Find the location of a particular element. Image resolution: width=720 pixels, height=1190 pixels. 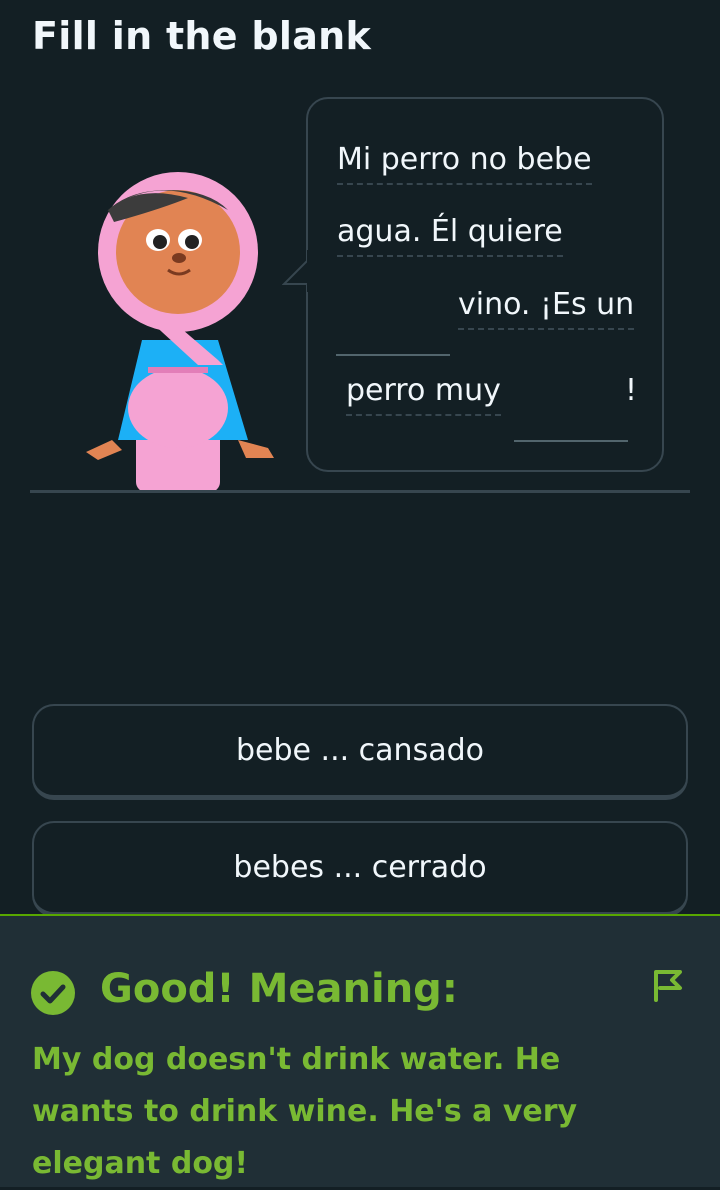

sentence-line-4: perro muy is located at coordinates (423, 394).